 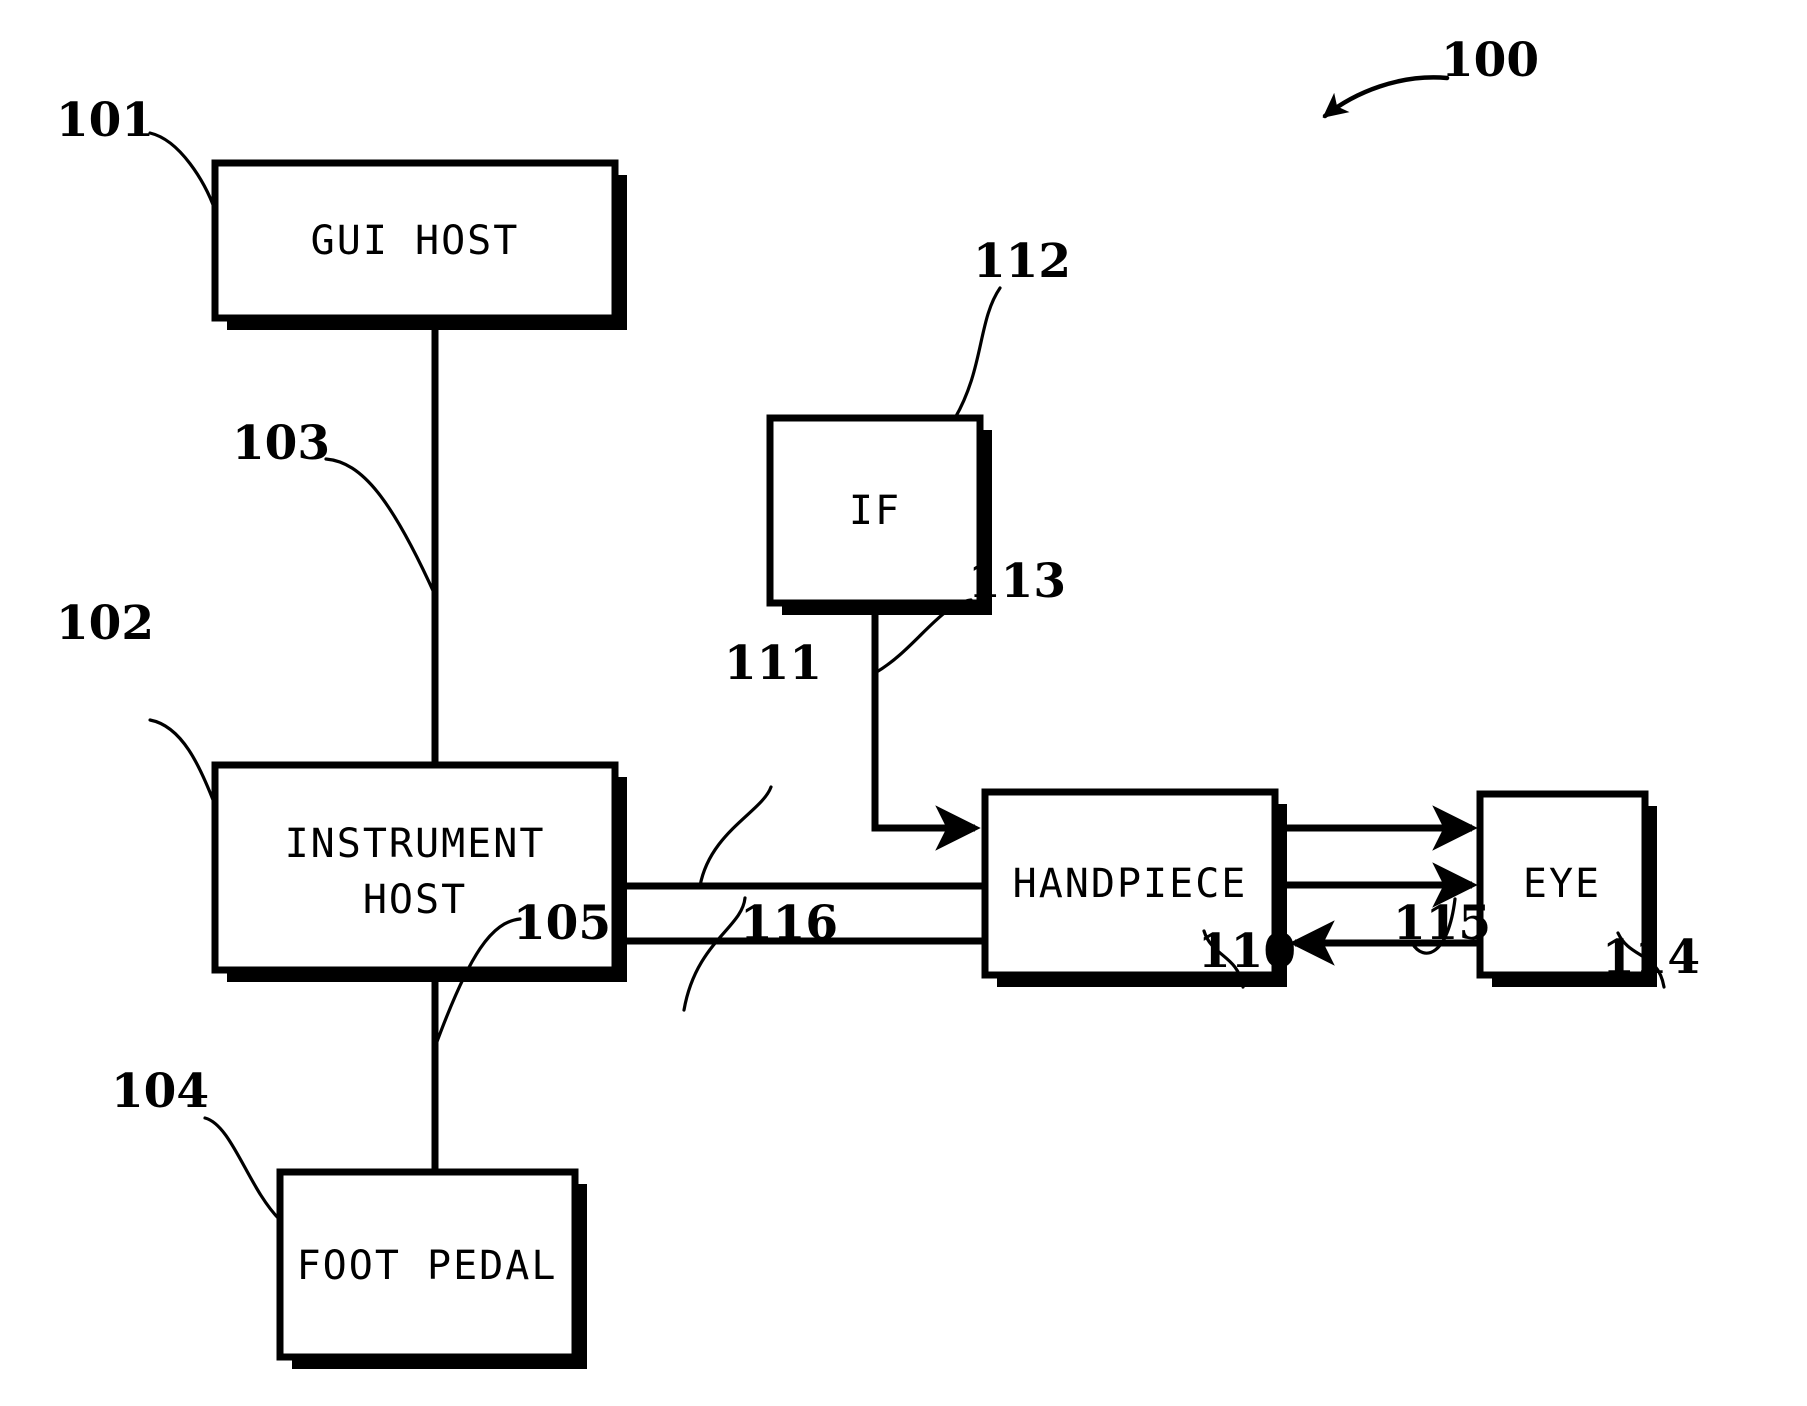 I want to click on instrument-host-label-line2: HOST, so click(x=415, y=900).